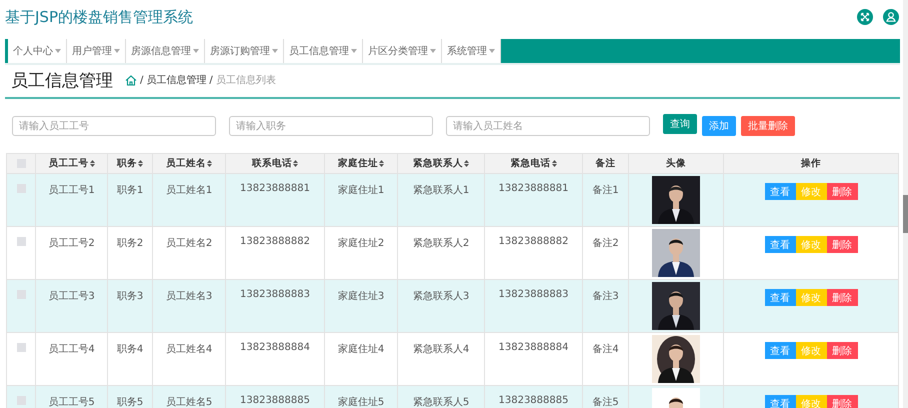 This screenshot has width=908, height=408. What do you see at coordinates (323, 51) in the screenshot?
I see `nav-menu-item: 员工信息管理` at bounding box center [323, 51].